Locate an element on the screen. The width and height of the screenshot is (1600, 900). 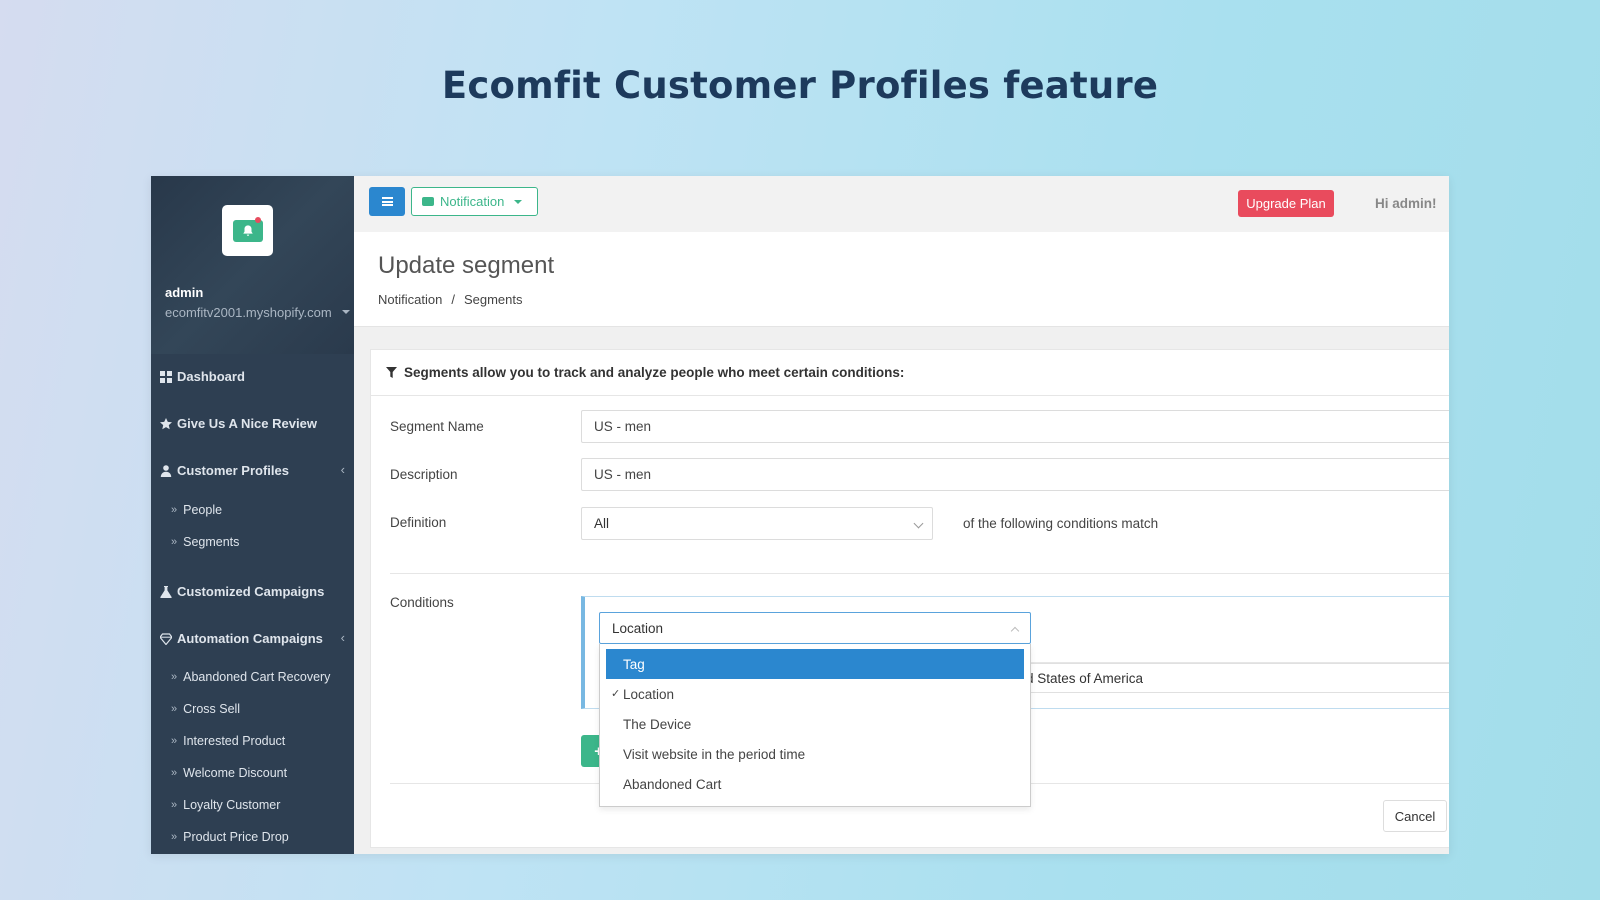
segment-name-label: Segment Name is located at coordinates (437, 426).